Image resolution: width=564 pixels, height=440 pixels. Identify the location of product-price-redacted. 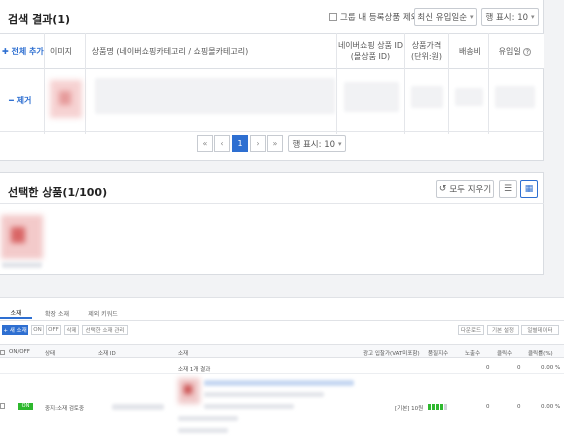
(427, 97).